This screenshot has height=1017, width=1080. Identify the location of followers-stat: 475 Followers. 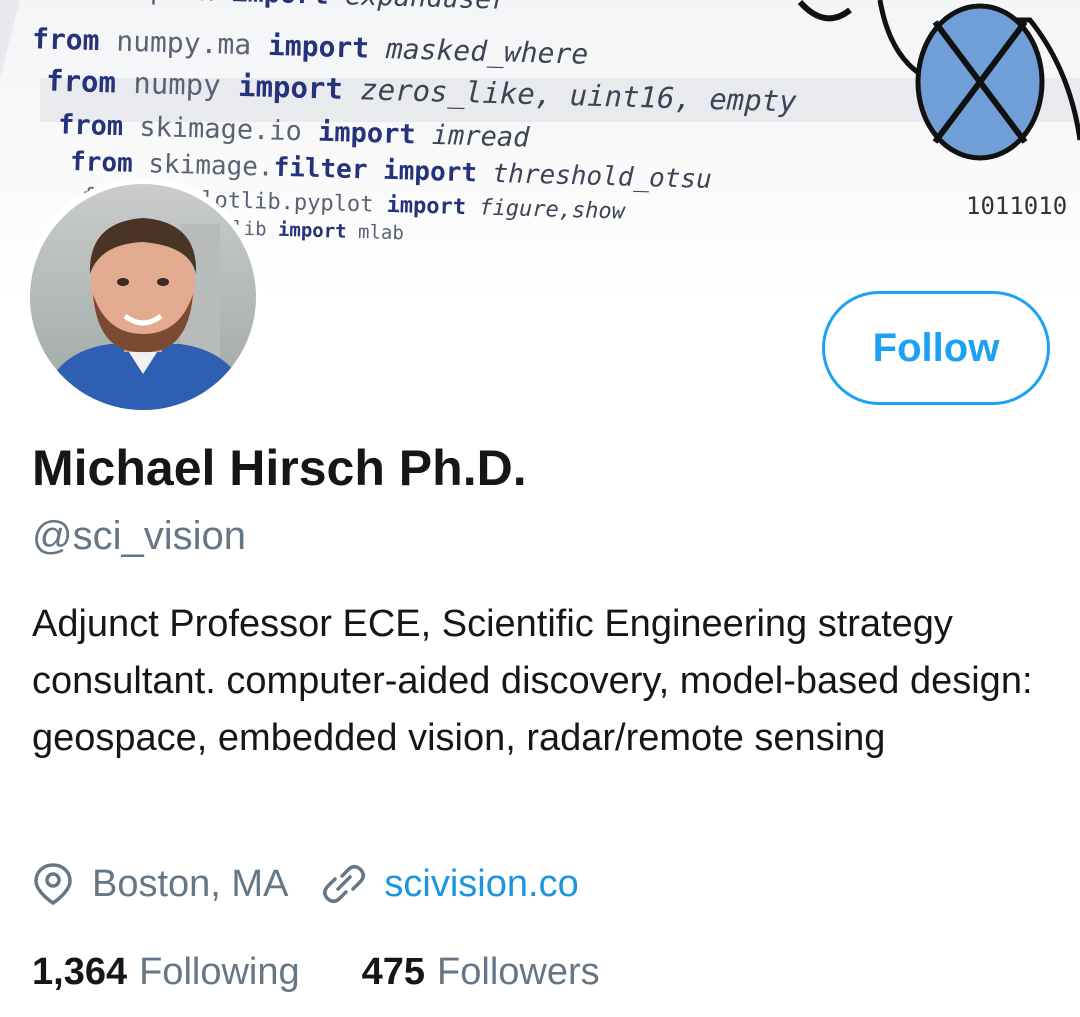
(481, 972).